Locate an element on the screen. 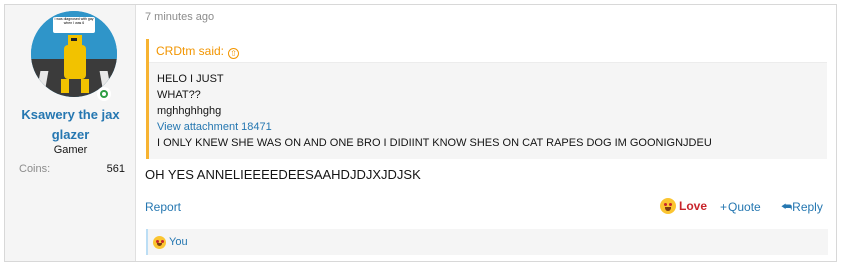  reactions-bar: You is located at coordinates (487, 242).